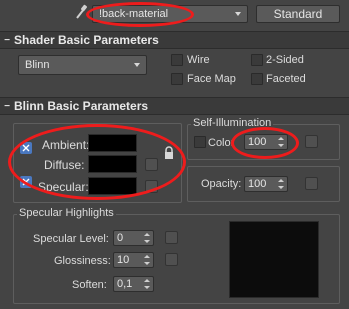 The height and width of the screenshot is (309, 349). I want to click on rollout-title: Shader Basic Parameters, so click(86, 40).